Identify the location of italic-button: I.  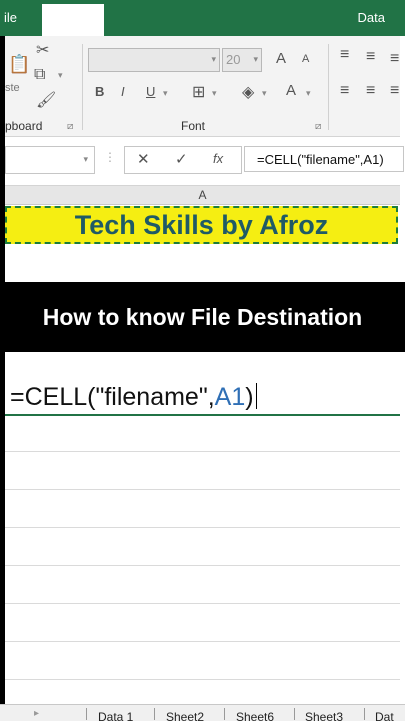
(123, 91).